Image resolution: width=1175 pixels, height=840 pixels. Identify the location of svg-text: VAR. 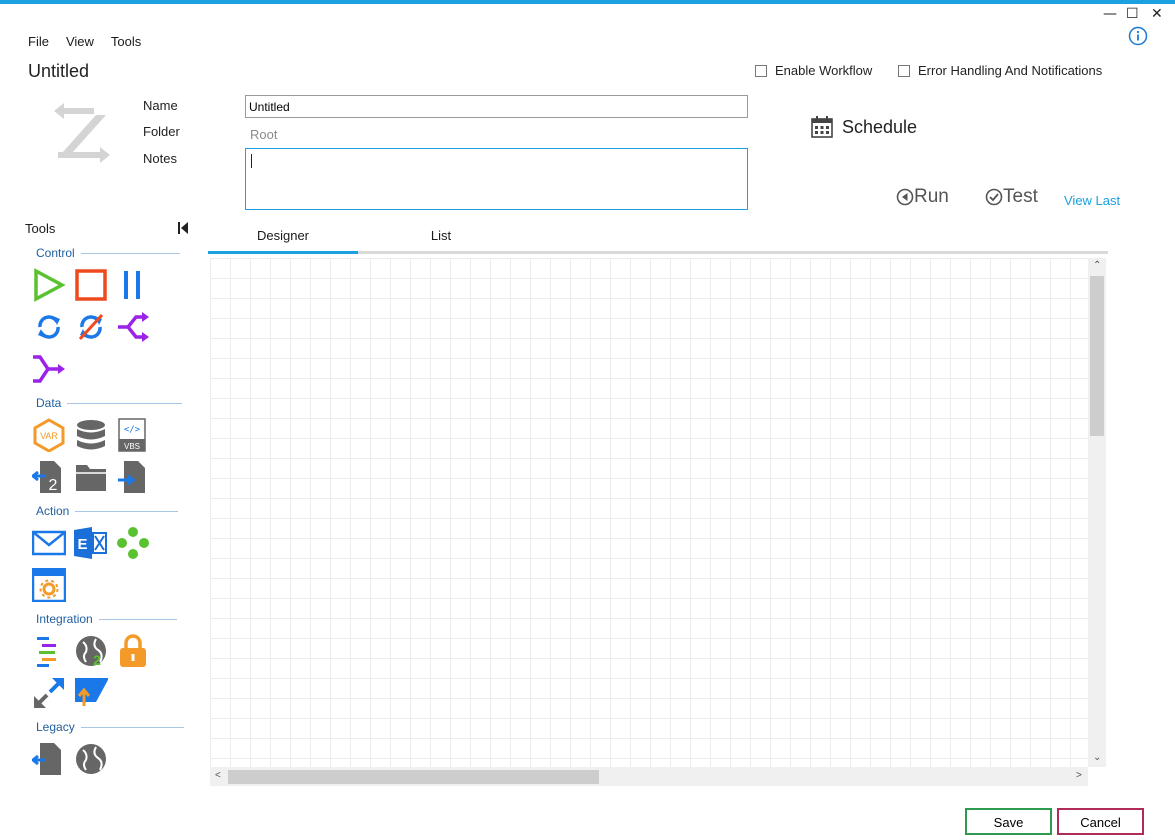
(49, 436).